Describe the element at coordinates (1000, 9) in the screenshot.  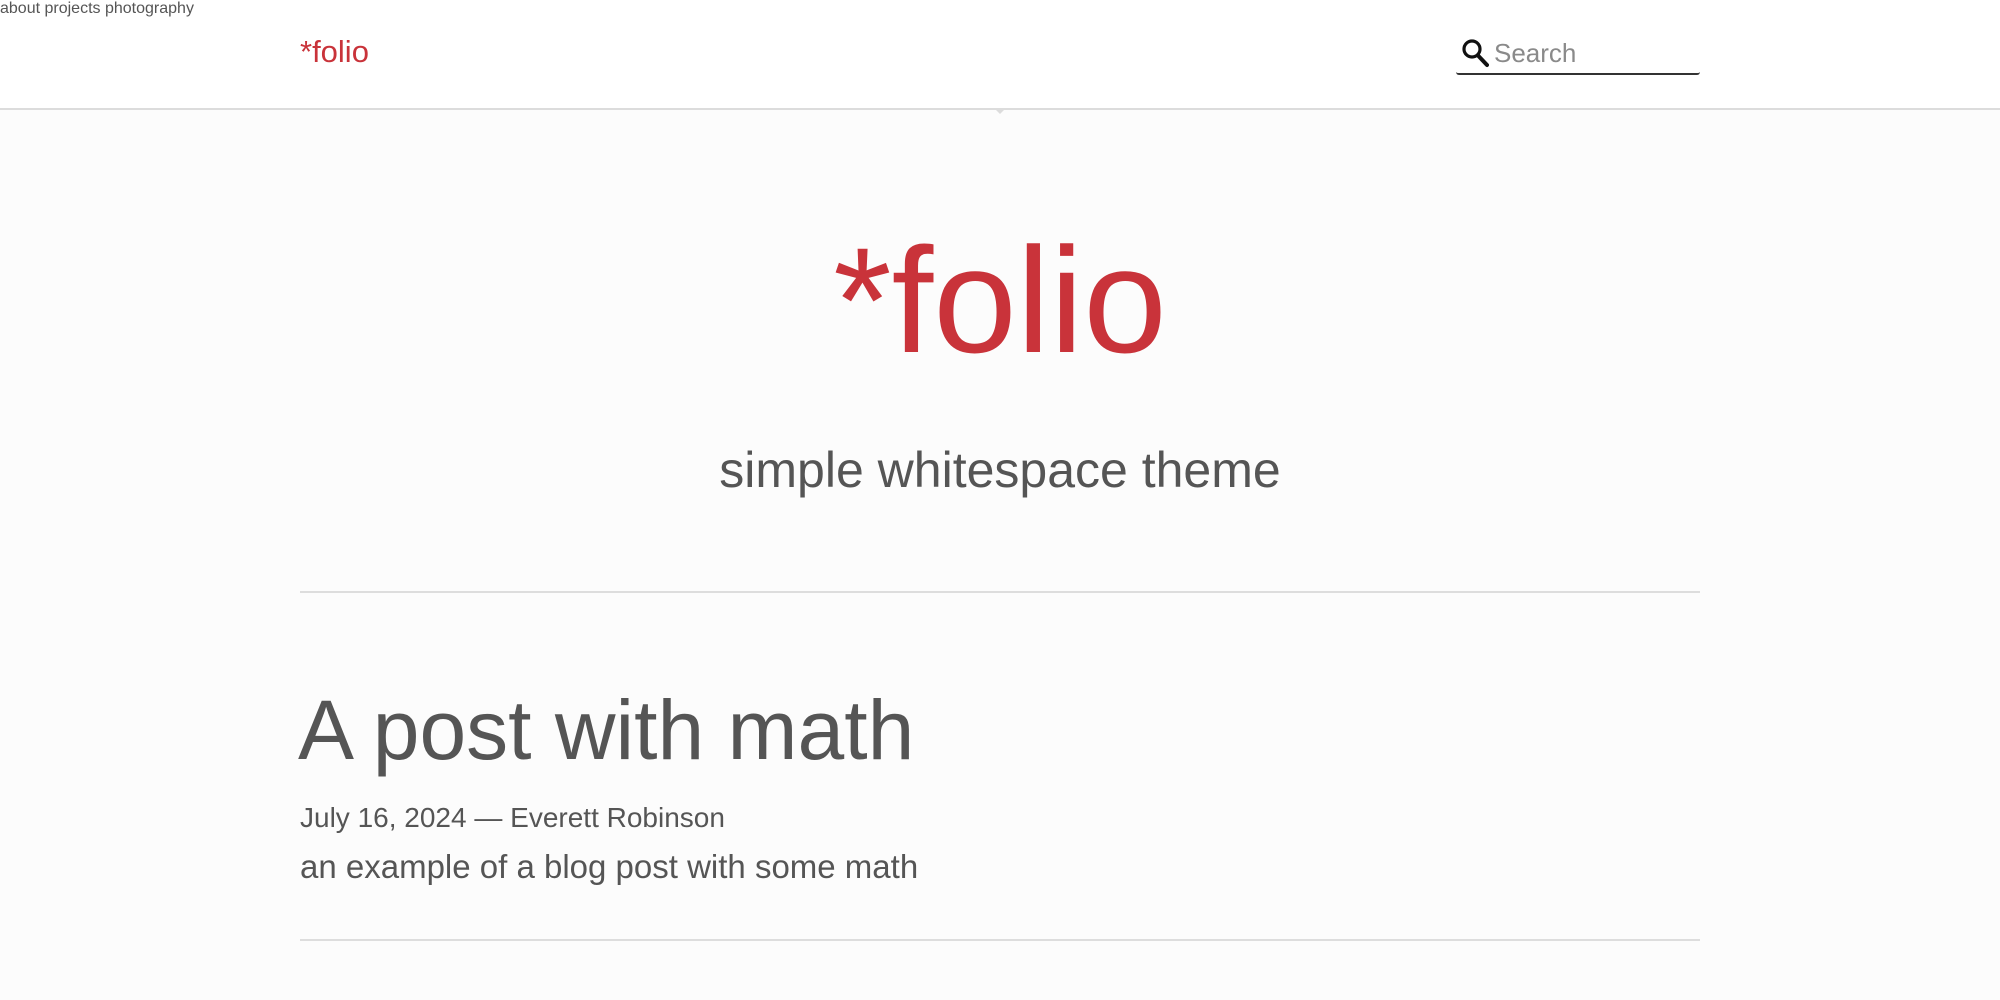
I see `main-nav: about projects photography` at that location.